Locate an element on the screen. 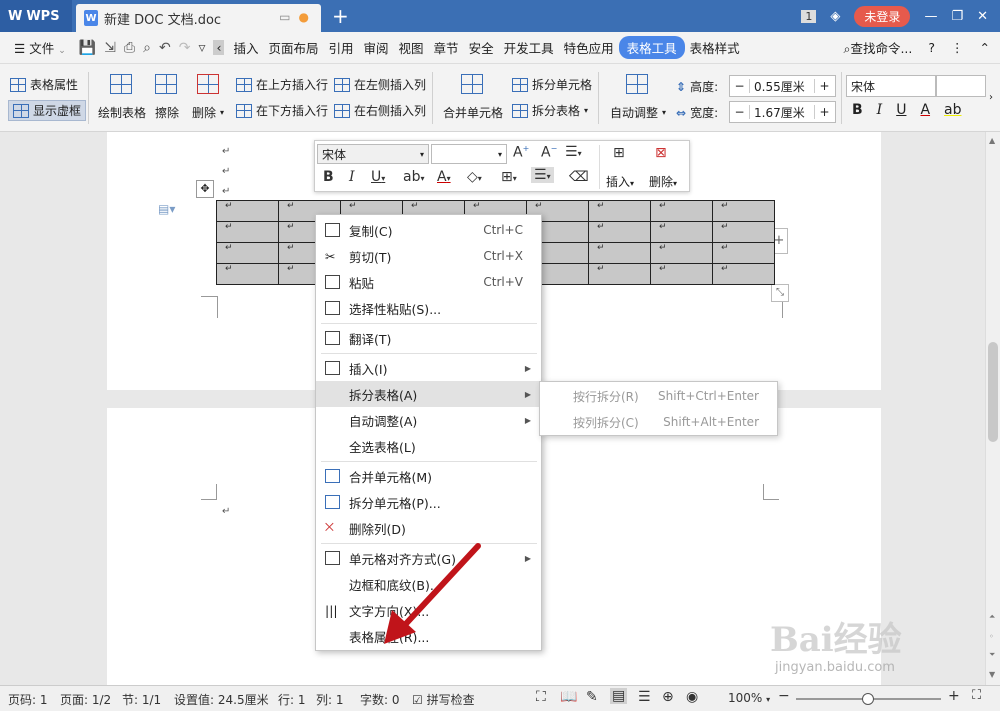 The width and height of the screenshot is (1000, 711). fullscreen-icon: ⛶ is located at coordinates (541, 697).